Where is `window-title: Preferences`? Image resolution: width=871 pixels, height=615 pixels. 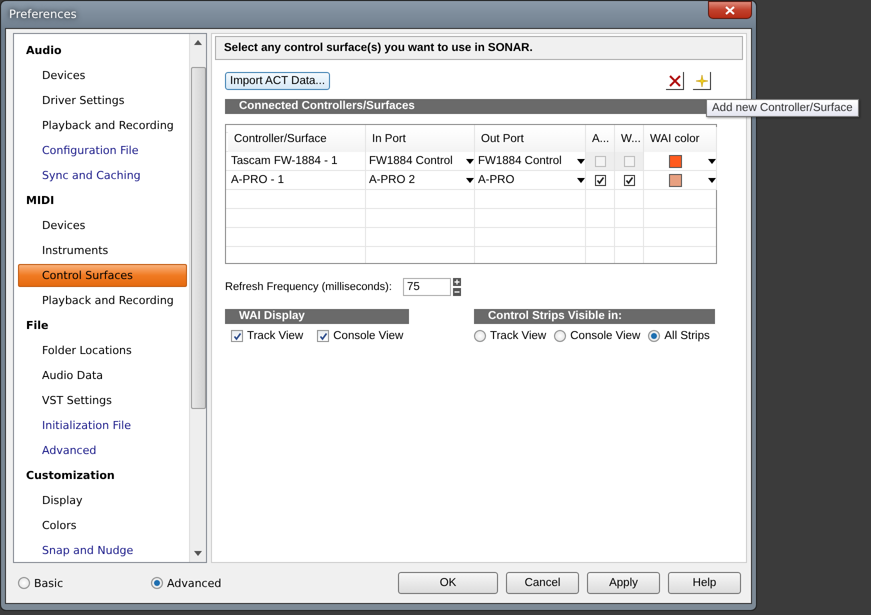 window-title: Preferences is located at coordinates (43, 14).